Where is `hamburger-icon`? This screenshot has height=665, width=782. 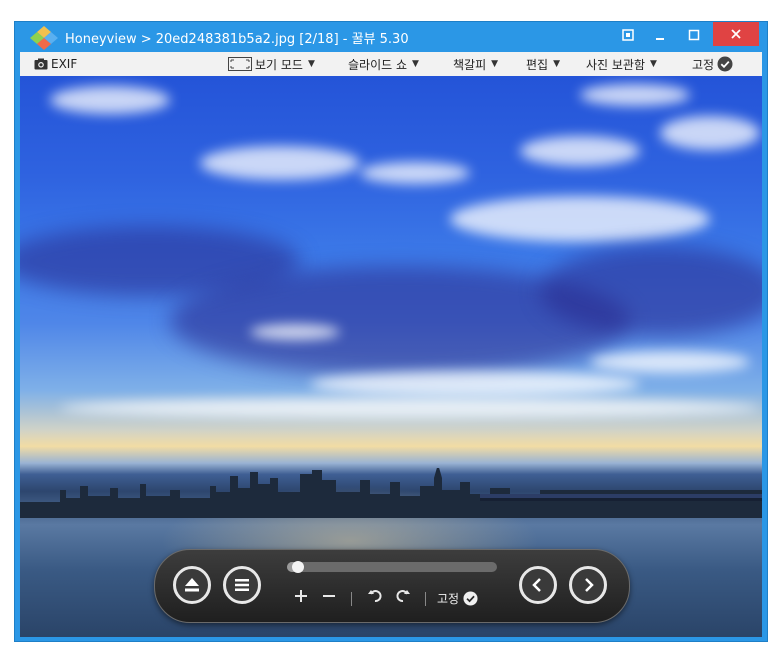 hamburger-icon is located at coordinates (242, 585).